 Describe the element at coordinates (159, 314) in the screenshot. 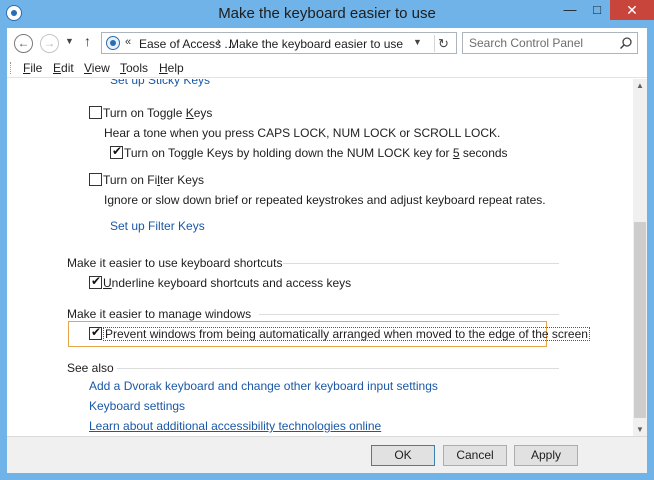

I see `windows-section-header: Make it easier to manage windows` at that location.